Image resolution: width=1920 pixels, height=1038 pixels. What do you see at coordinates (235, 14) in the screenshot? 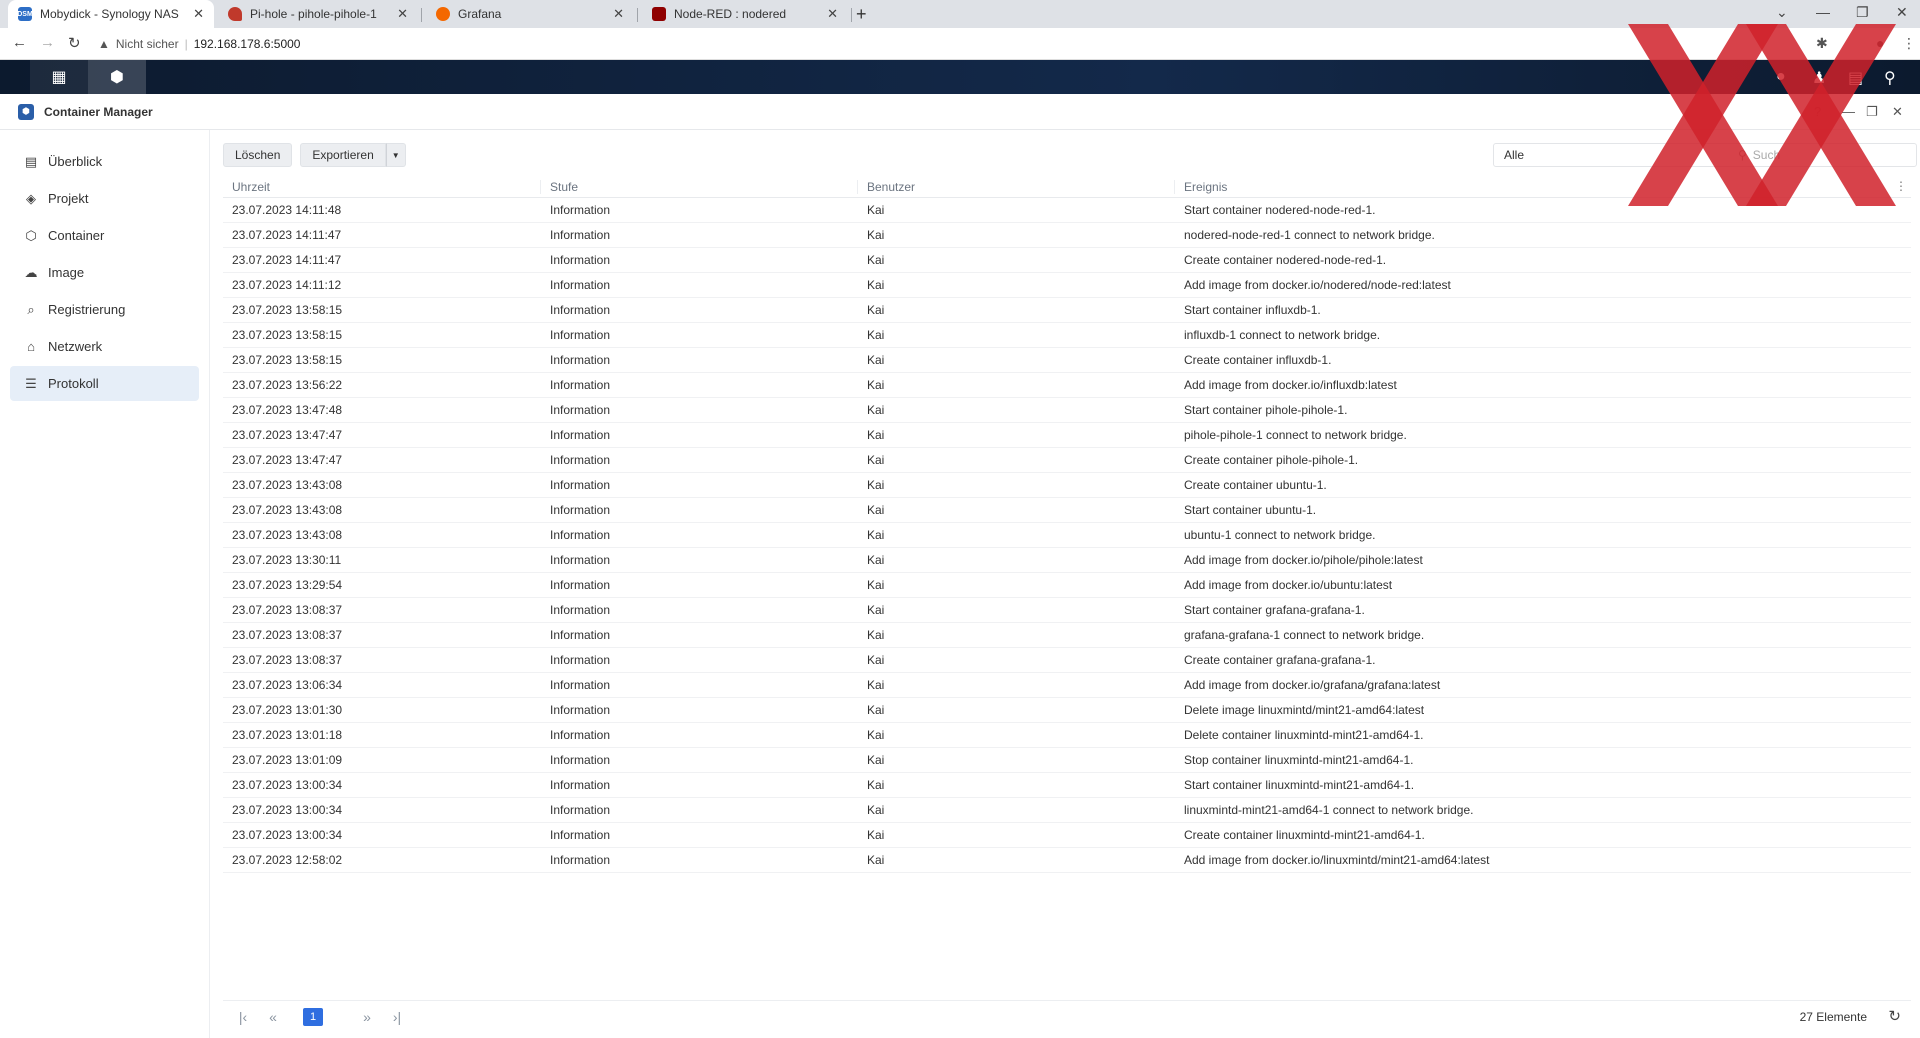
I see `pihole-icon` at bounding box center [235, 14].